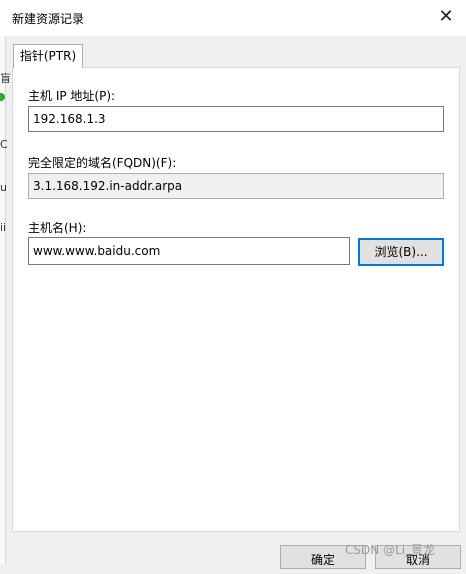 This screenshot has height=574, width=466. What do you see at coordinates (72, 96) in the screenshot?
I see `host-ip-label: 主机 IP 地址(P):` at bounding box center [72, 96].